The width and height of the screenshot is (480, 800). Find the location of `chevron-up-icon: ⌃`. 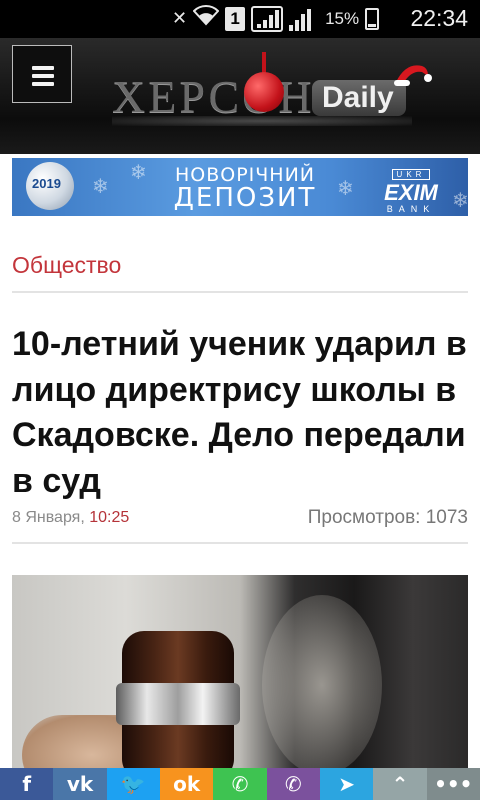

chevron-up-icon: ⌃ is located at coordinates (400, 784).